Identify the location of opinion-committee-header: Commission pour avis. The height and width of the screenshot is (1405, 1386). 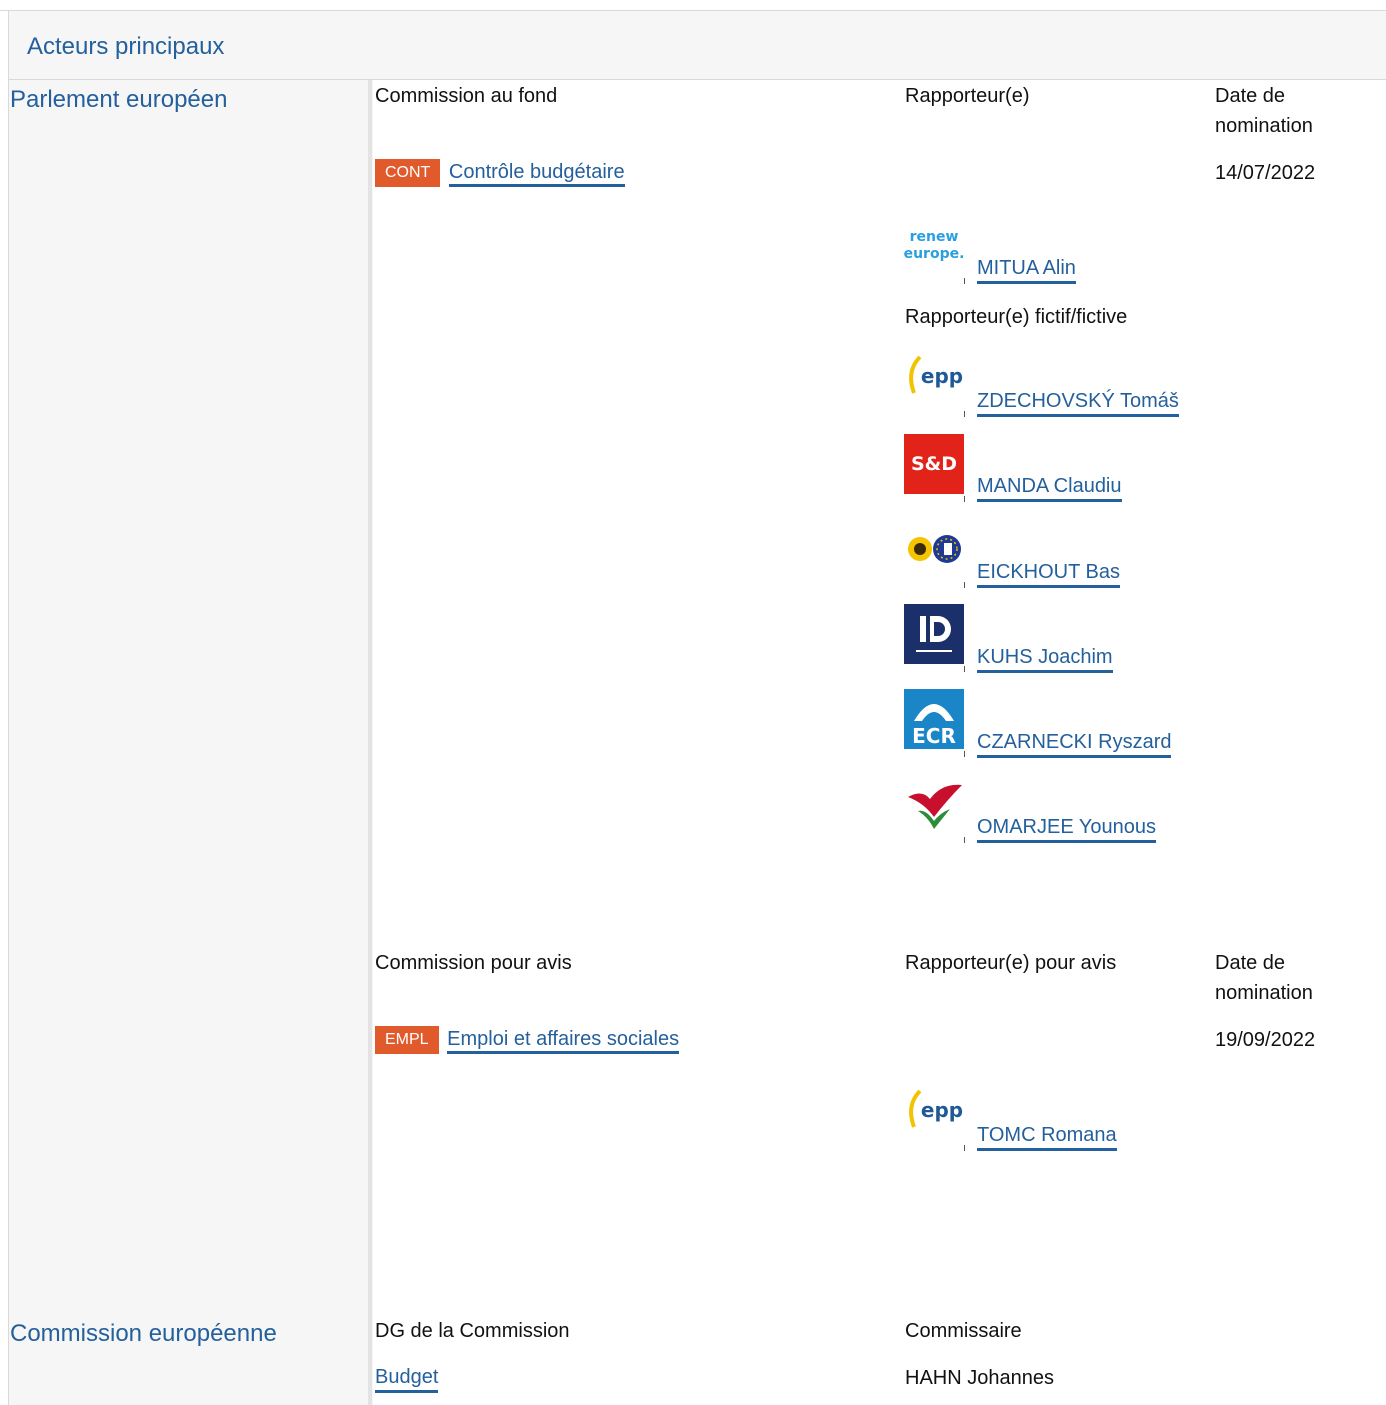
(473, 963).